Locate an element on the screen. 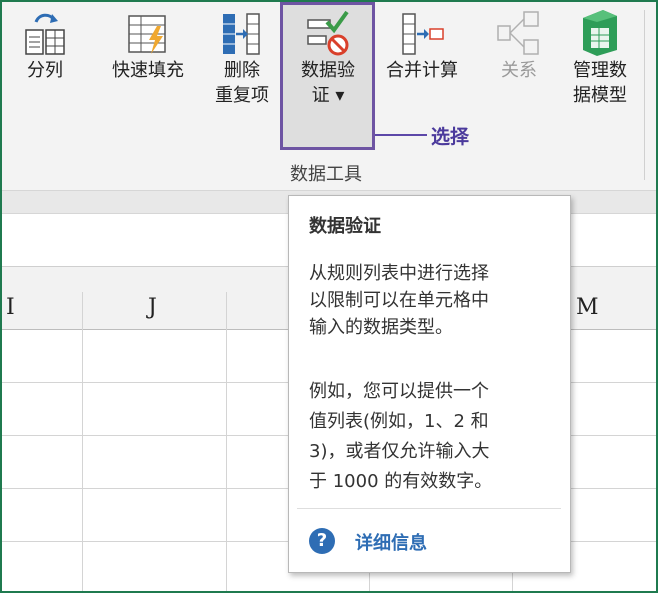 This screenshot has width=658, height=593. consolidate-label: 合并计算 is located at coordinates (422, 70).